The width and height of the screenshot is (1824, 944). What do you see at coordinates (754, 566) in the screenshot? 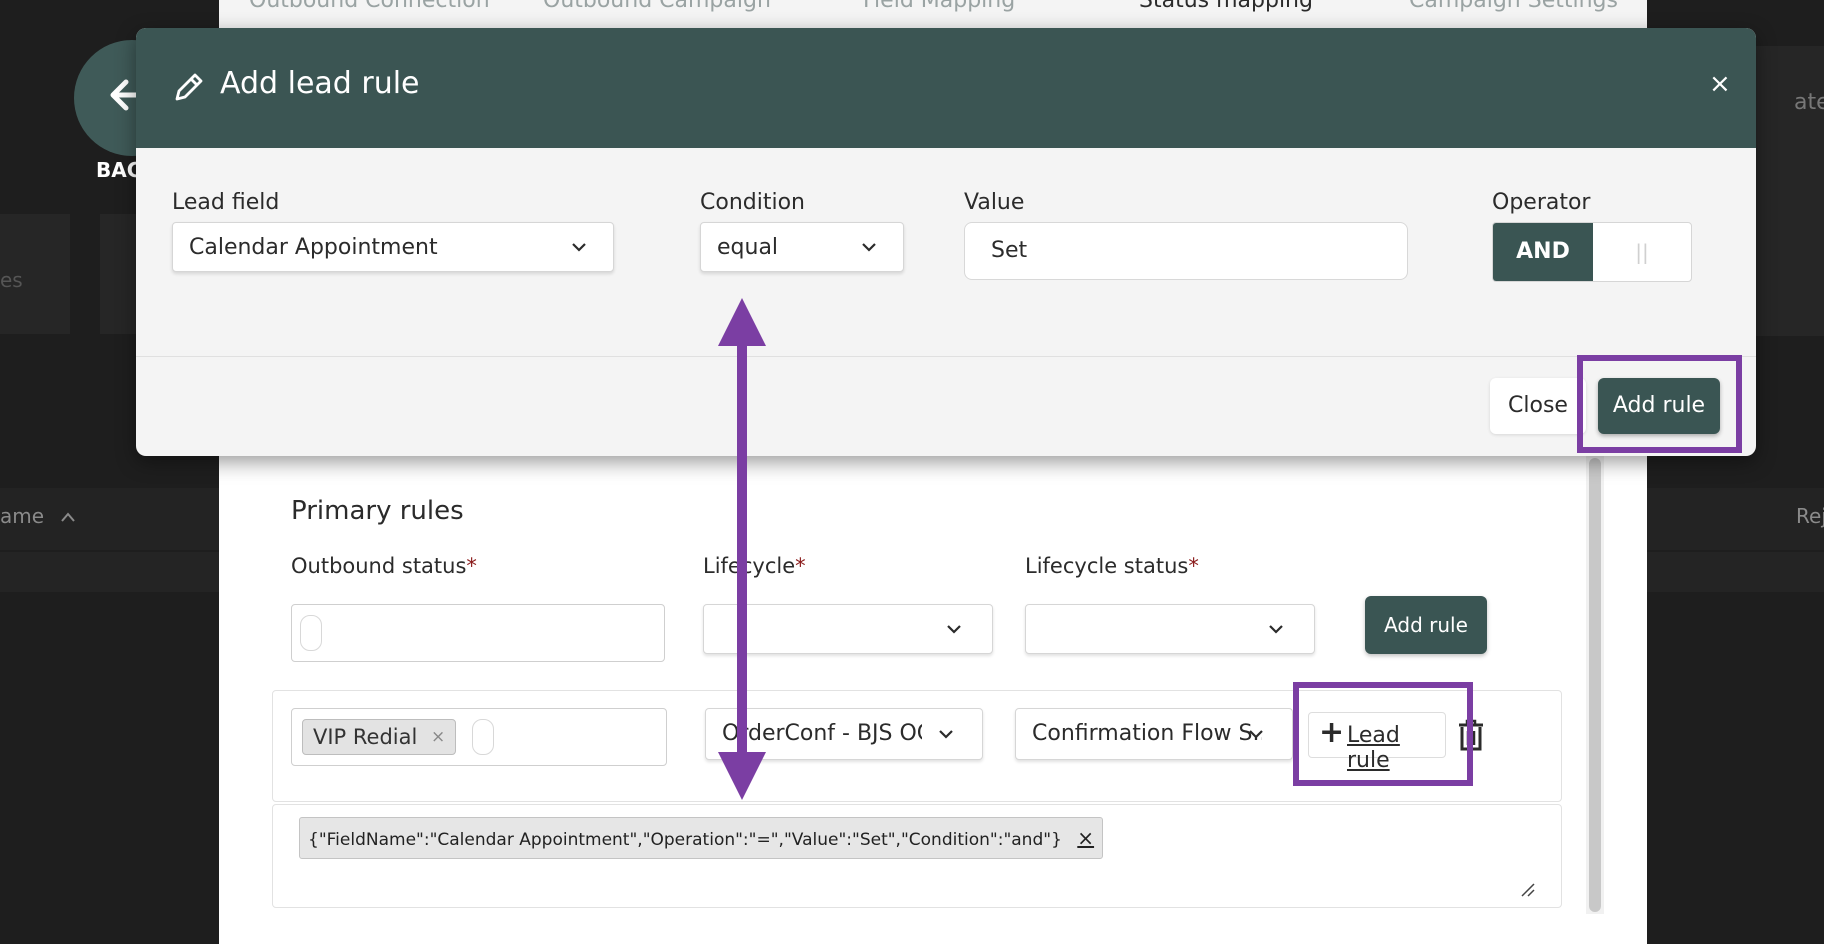
I see `lifecycle-label: Lifecycle*` at bounding box center [754, 566].